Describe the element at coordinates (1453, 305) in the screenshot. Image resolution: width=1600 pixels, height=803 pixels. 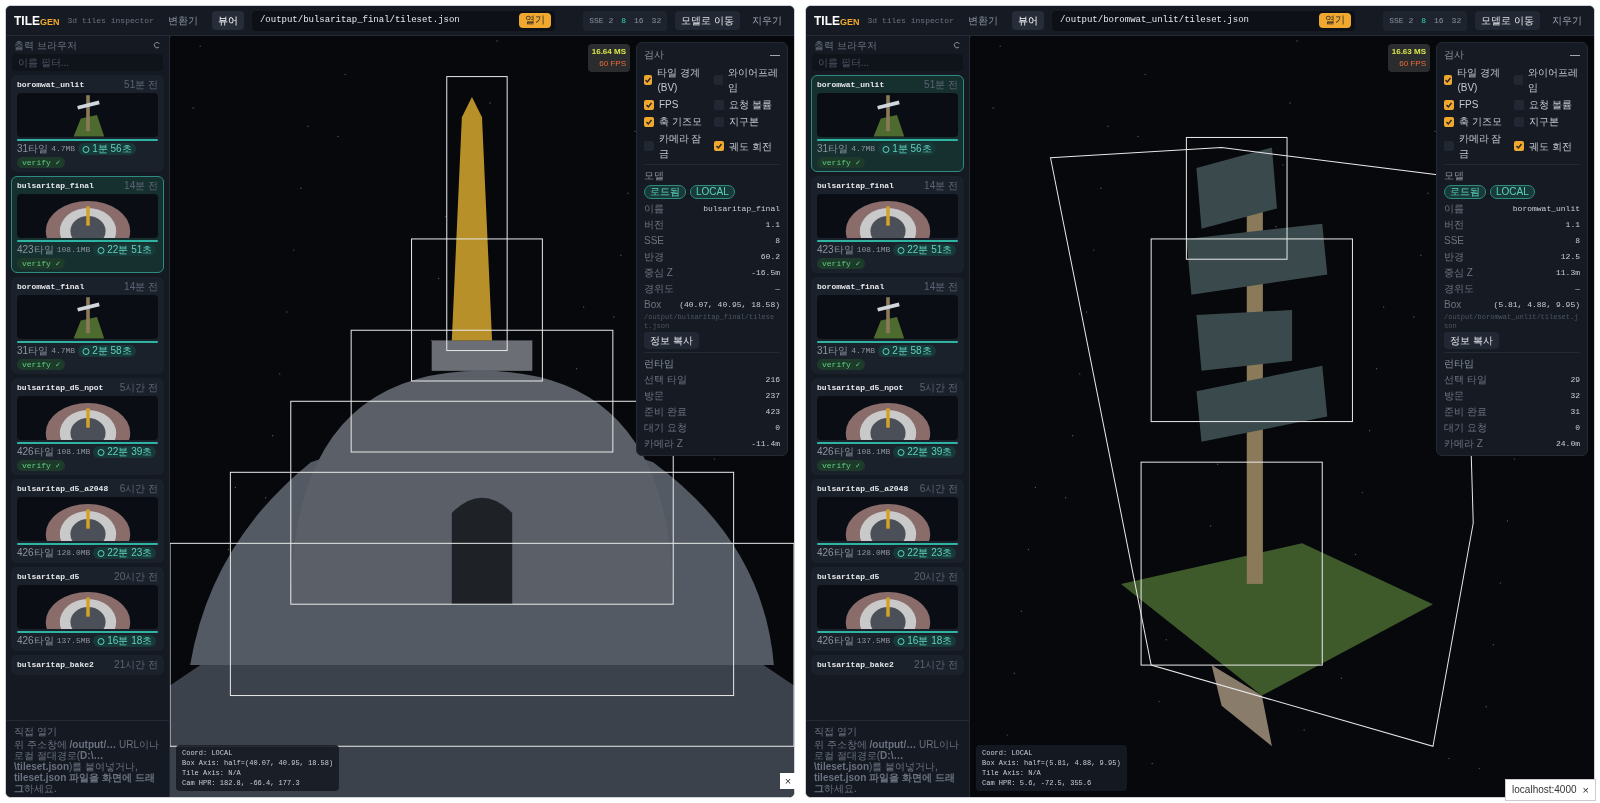
I see `field-label: Box` at that location.